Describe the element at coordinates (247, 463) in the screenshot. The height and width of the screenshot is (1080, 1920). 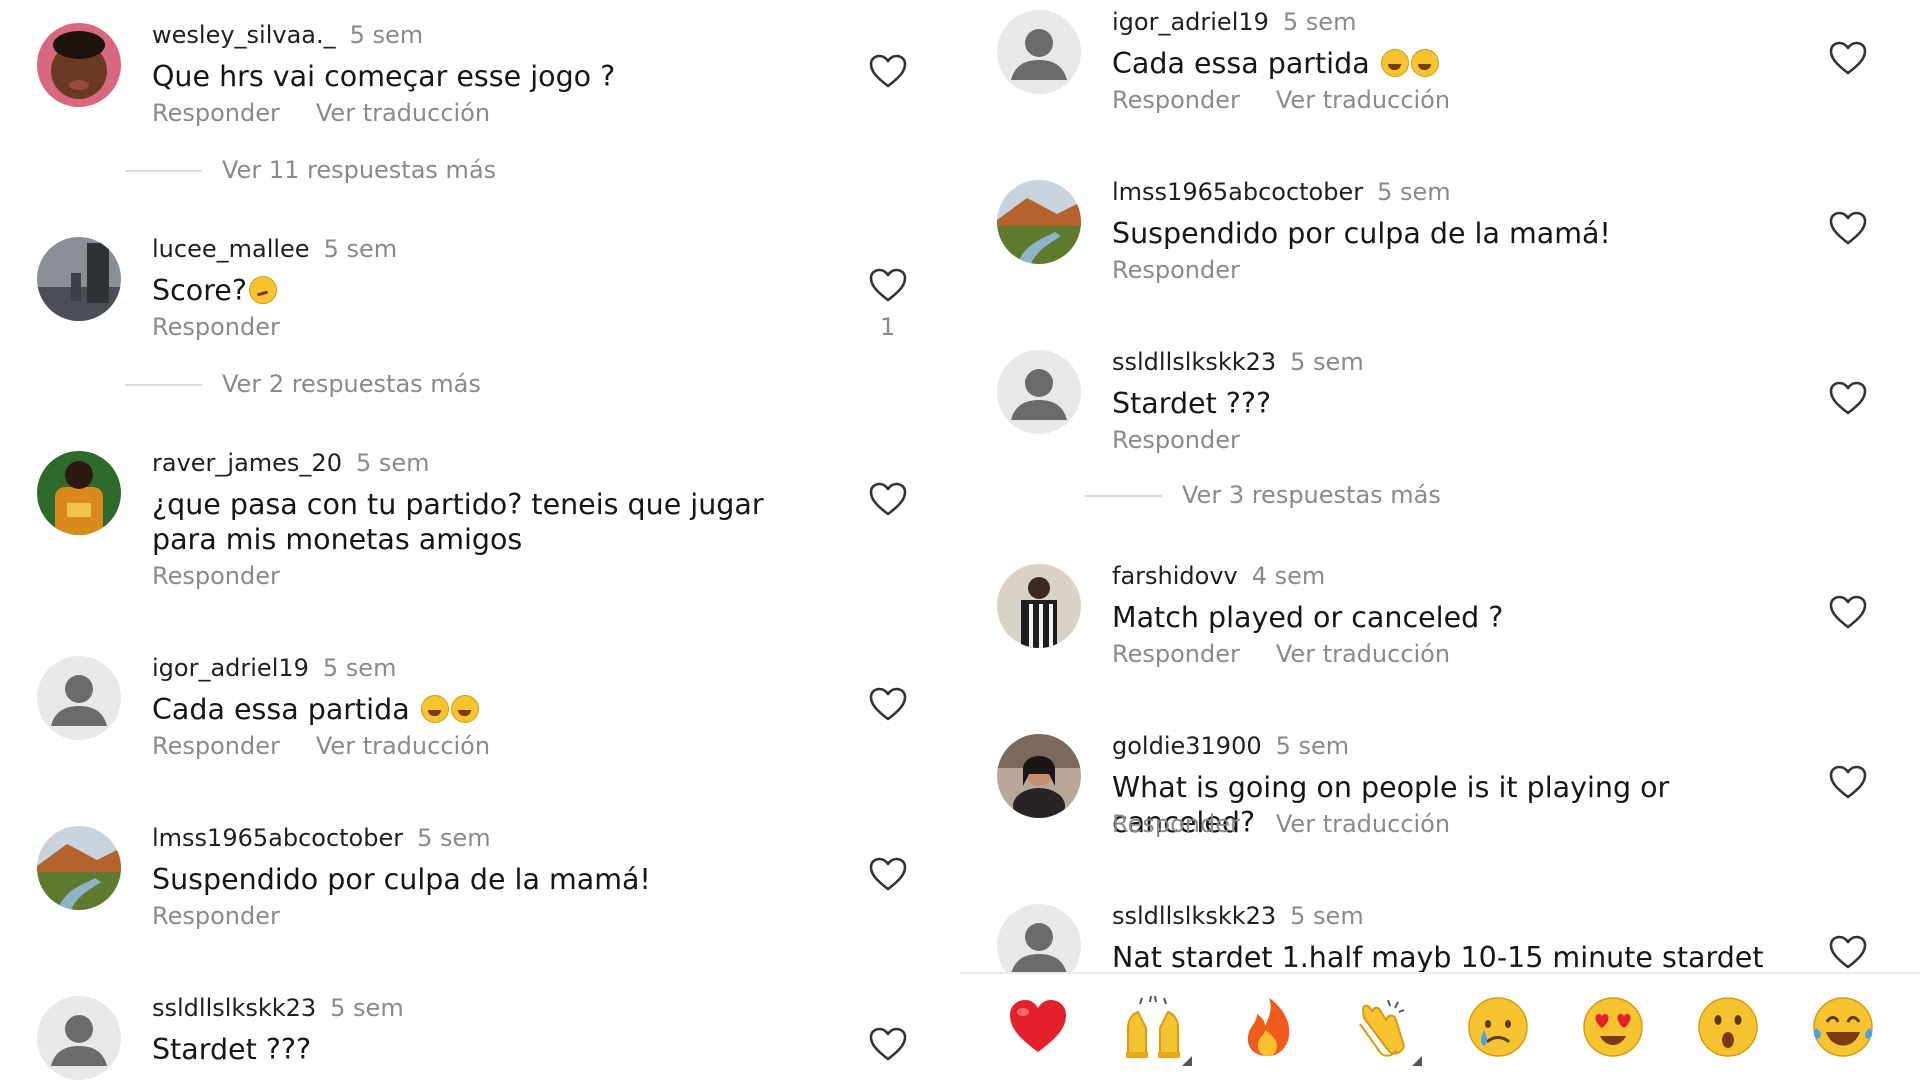
I see `comment-username: raver_james_20` at that location.